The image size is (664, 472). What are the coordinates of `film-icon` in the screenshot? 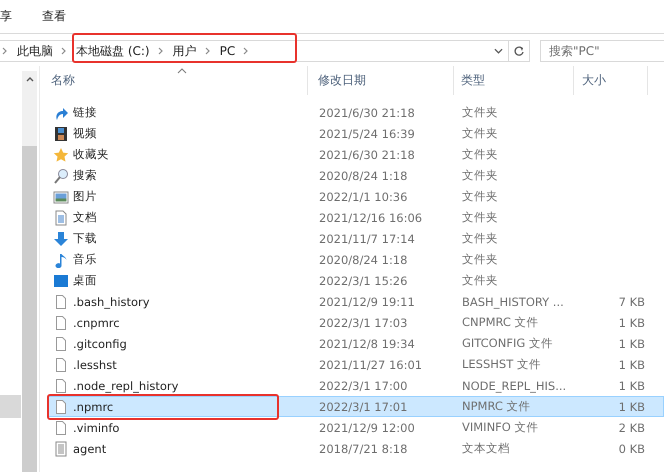 It's located at (61, 134).